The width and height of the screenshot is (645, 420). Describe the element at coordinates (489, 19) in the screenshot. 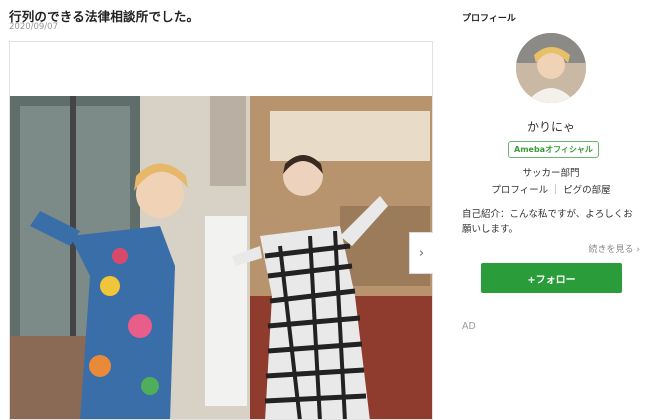

I see `sidebar-heading: プロフィール` at that location.